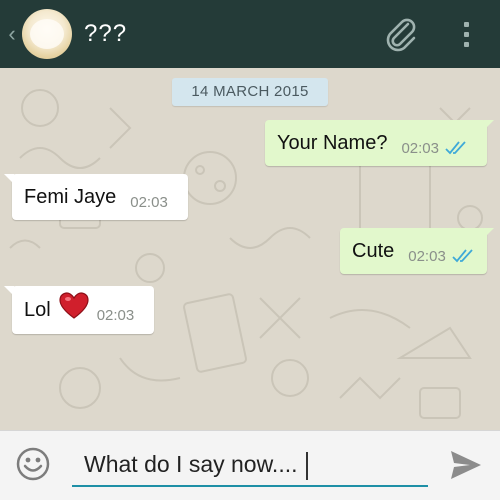  I want to click on smiley-icon, so click(33, 464).